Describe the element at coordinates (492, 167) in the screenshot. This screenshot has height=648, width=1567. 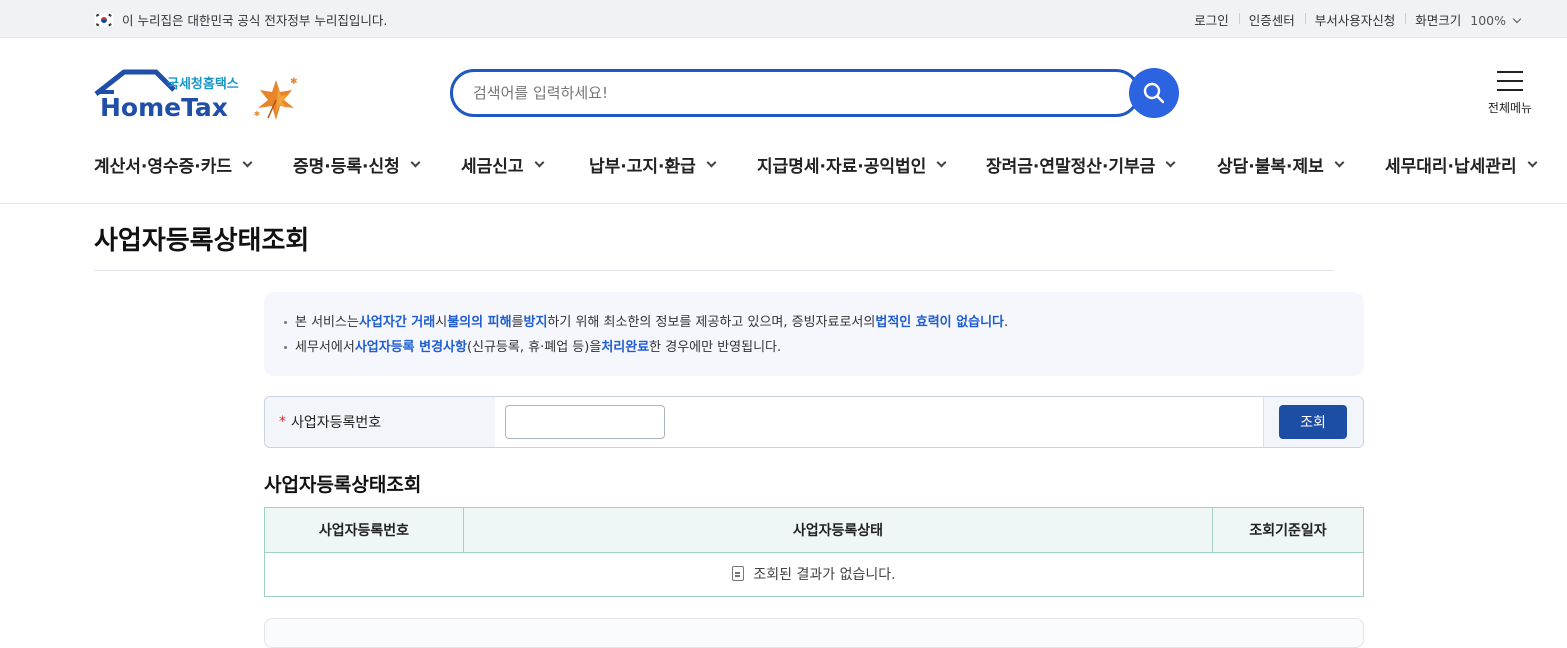
I see `nav-item-label: 세금신고` at that location.